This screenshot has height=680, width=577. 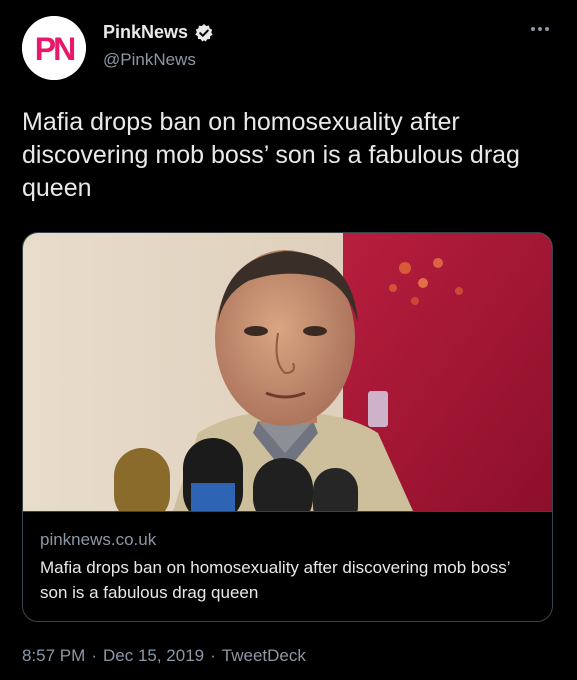 I want to click on tweet-meta: 8:57 PM · Dec 15, 2019 · TweetDeck, so click(x=164, y=656).